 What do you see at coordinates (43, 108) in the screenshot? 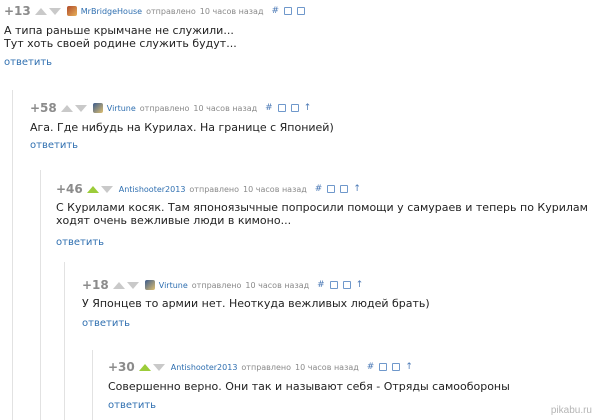
I see `comment-rating: +58` at bounding box center [43, 108].